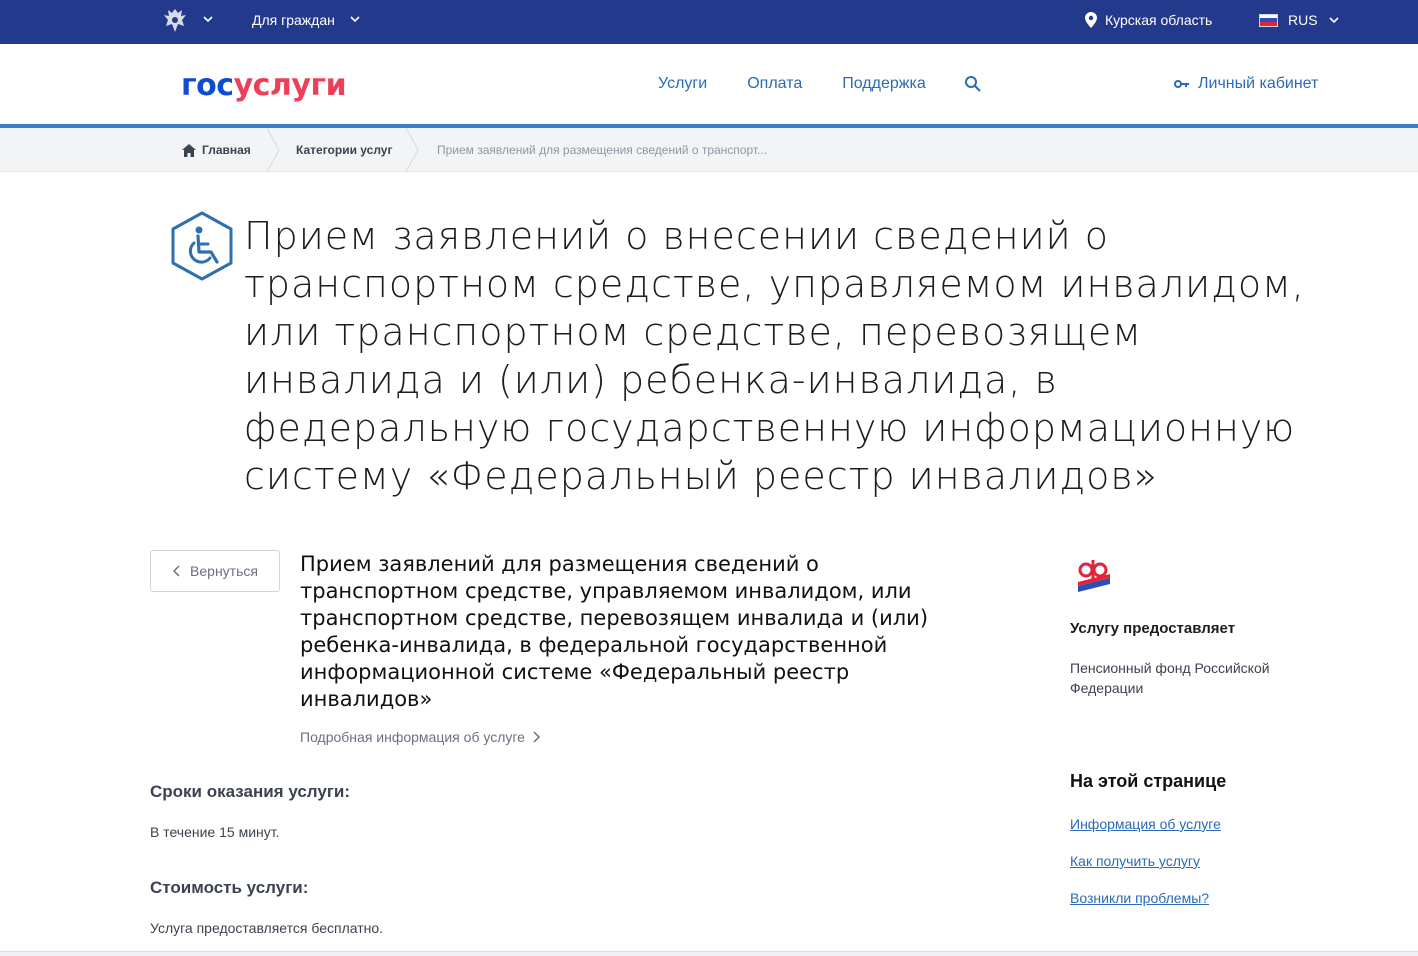  I want to click on chevron-left-icon, so click(176, 571).